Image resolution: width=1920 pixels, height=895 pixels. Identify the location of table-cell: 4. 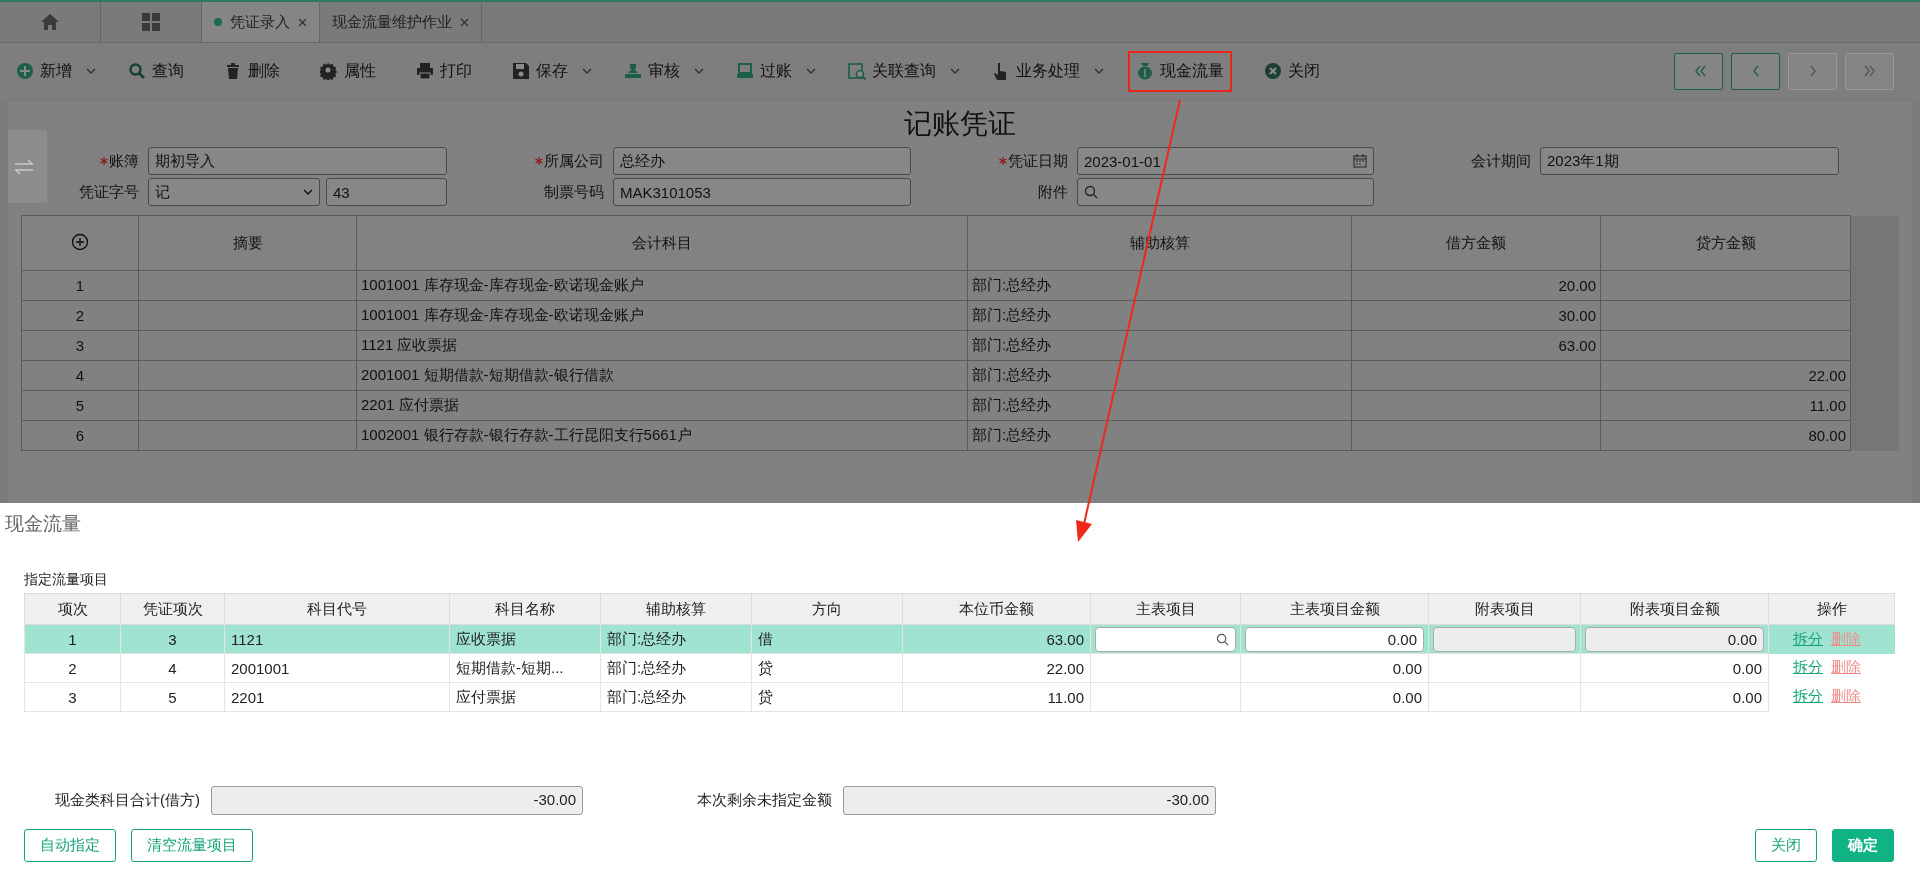
(80, 375).